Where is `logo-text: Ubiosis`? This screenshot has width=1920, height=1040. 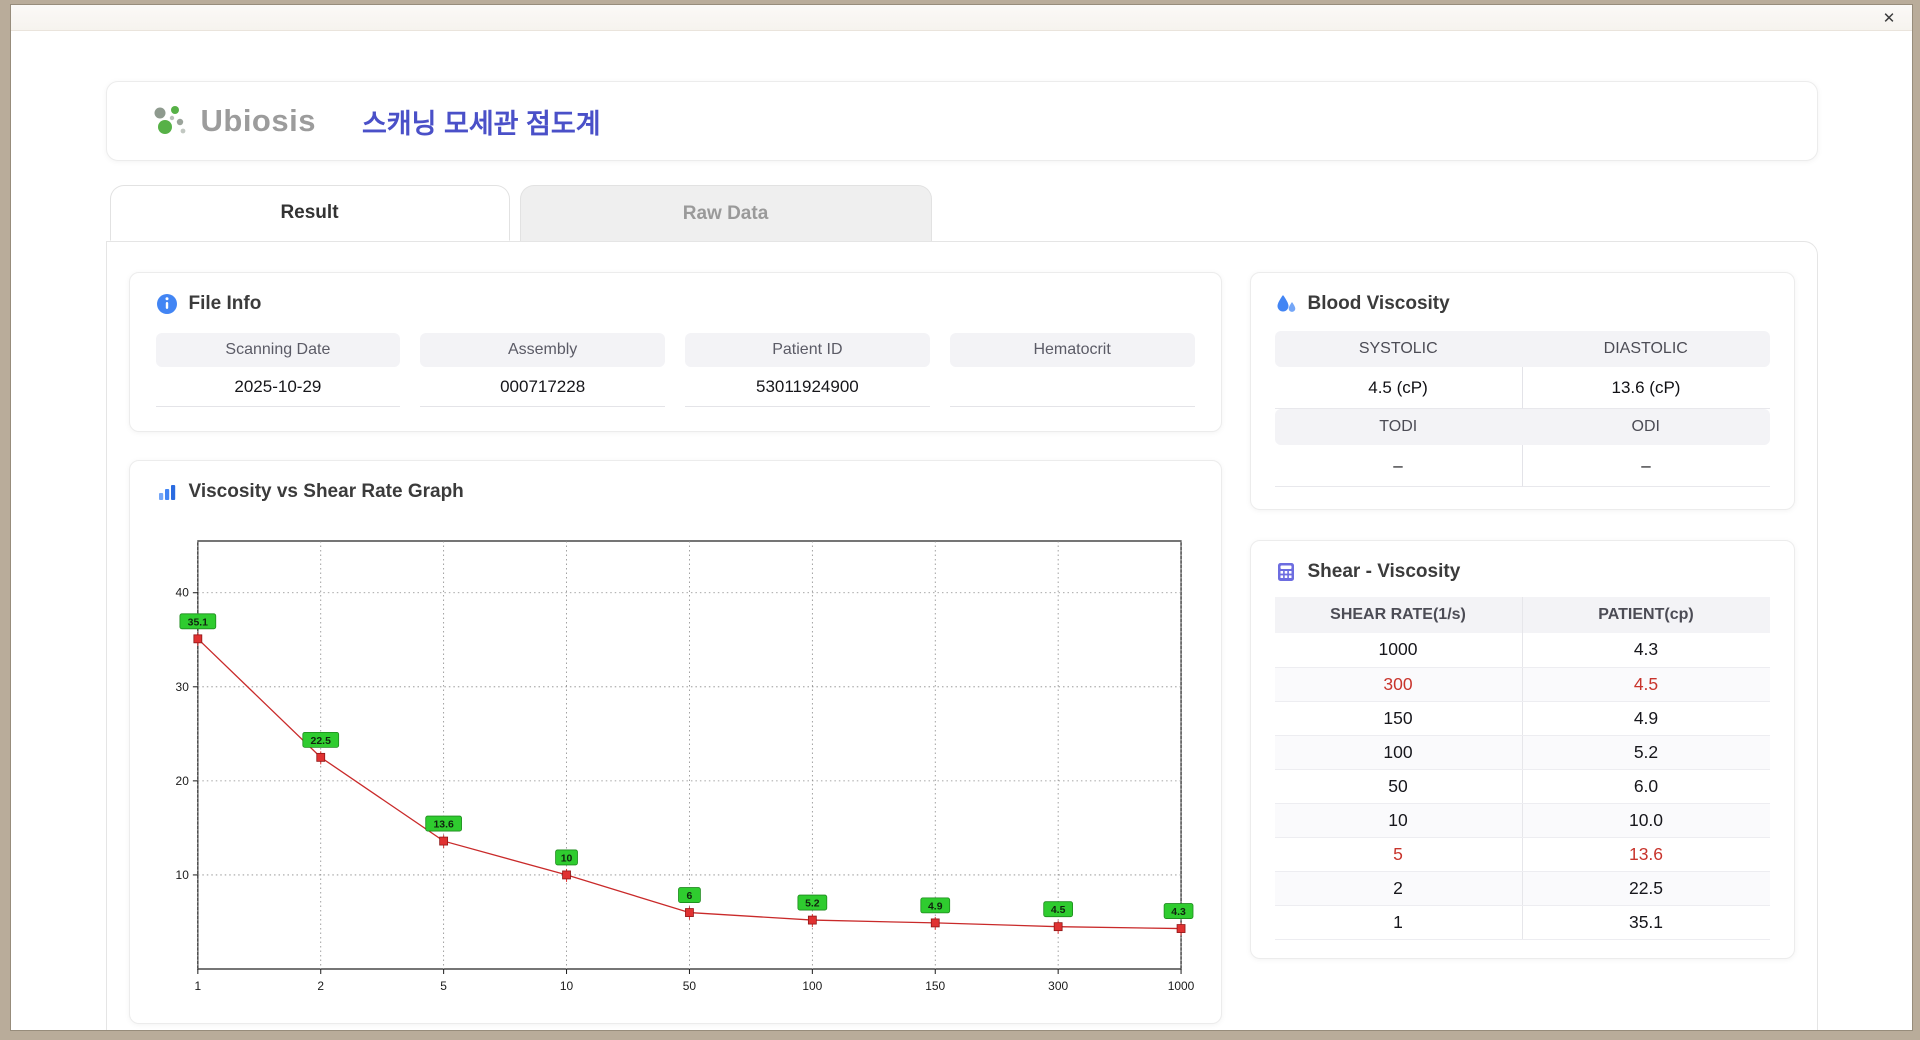
logo-text: Ubiosis is located at coordinates (258, 120).